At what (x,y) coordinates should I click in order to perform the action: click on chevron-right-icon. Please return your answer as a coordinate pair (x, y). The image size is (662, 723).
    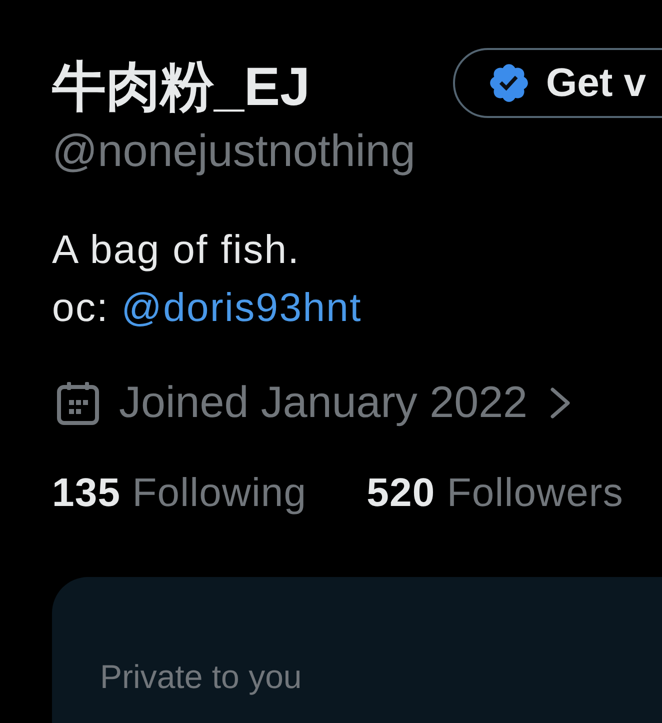
    Looking at the image, I should click on (560, 403).